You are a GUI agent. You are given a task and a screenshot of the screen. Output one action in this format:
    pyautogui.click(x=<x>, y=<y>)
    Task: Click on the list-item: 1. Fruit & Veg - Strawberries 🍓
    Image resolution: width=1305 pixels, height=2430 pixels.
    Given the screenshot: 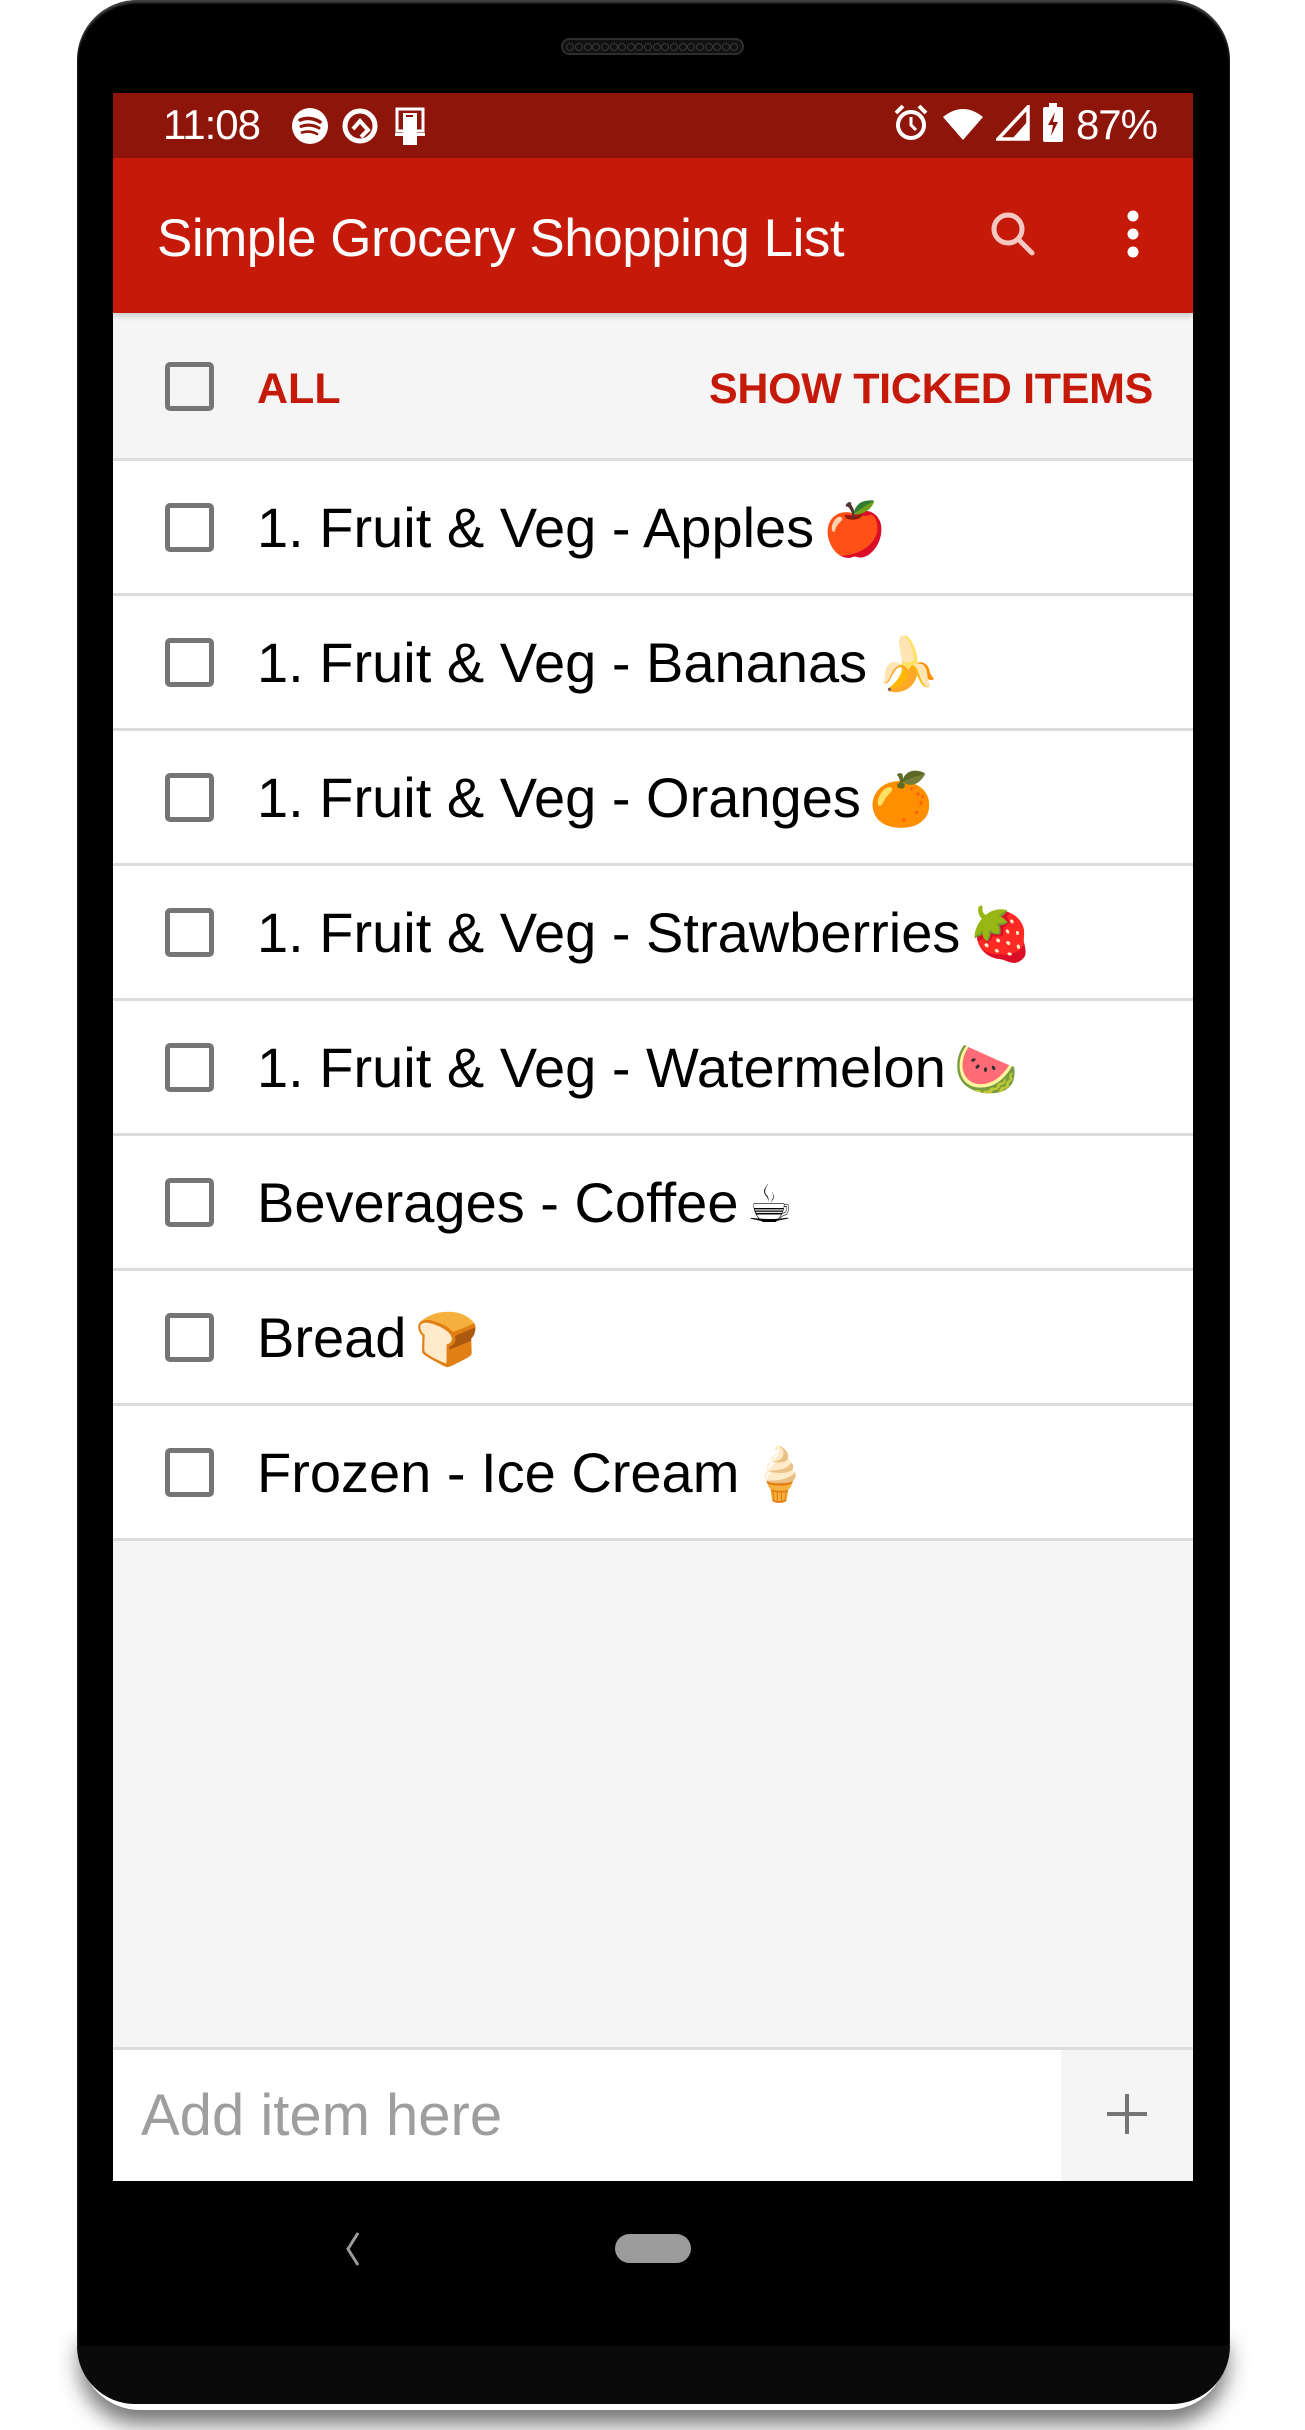 What is the action you would take?
    pyautogui.click(x=653, y=933)
    